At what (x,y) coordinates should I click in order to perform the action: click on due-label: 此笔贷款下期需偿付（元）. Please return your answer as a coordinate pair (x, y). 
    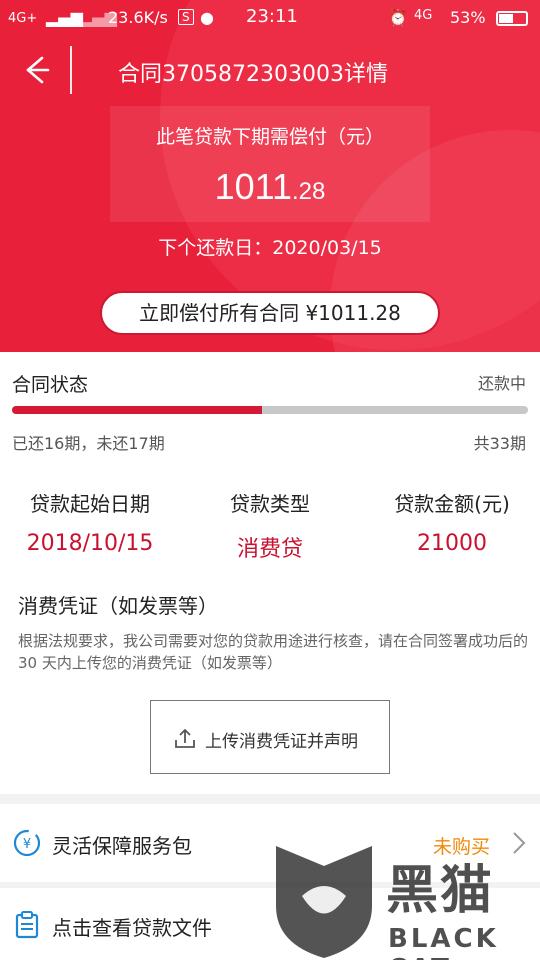
    Looking at the image, I should click on (269, 137).